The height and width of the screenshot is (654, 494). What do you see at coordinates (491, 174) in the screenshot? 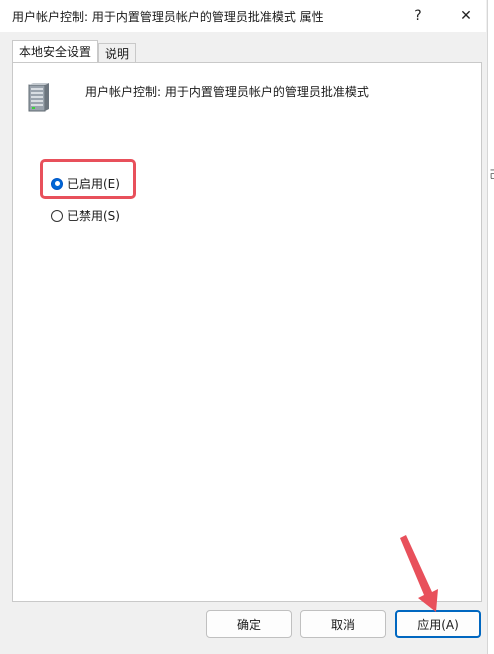
I see `background-text-fragment: 己` at bounding box center [491, 174].